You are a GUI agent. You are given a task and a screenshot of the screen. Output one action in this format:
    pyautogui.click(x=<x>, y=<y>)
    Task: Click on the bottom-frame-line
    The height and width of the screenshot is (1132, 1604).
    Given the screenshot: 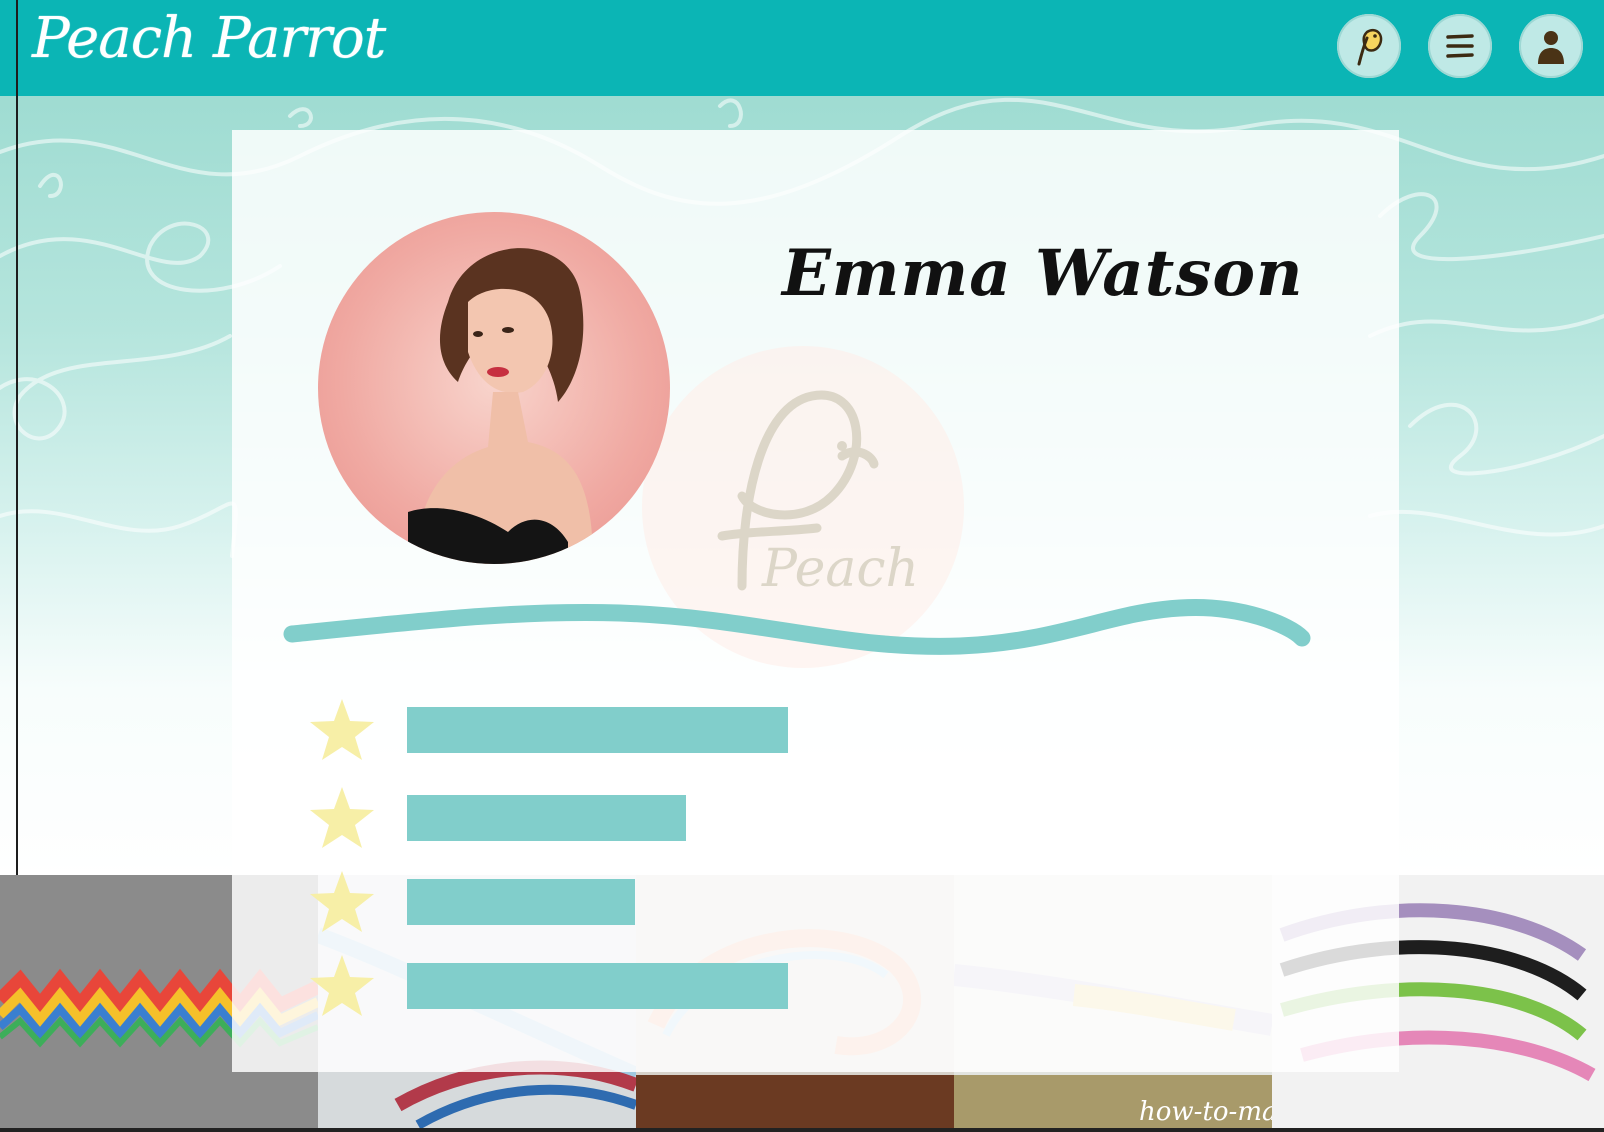 What is the action you would take?
    pyautogui.click(x=802, y=1130)
    